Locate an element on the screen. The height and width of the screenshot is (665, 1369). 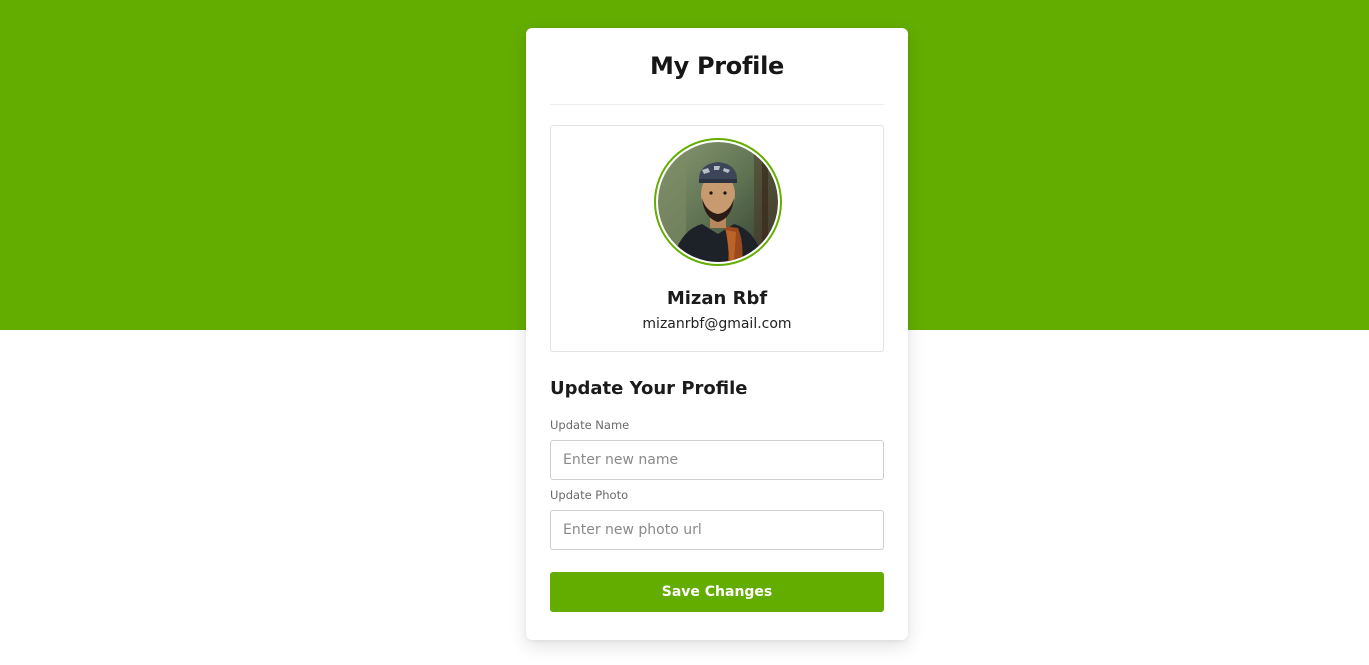
profile-name: Mizan Rbf is located at coordinates (717, 298).